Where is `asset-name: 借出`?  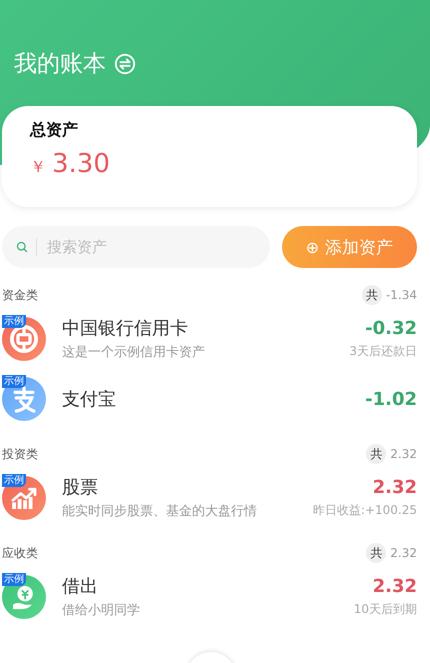 asset-name: 借出 is located at coordinates (80, 586).